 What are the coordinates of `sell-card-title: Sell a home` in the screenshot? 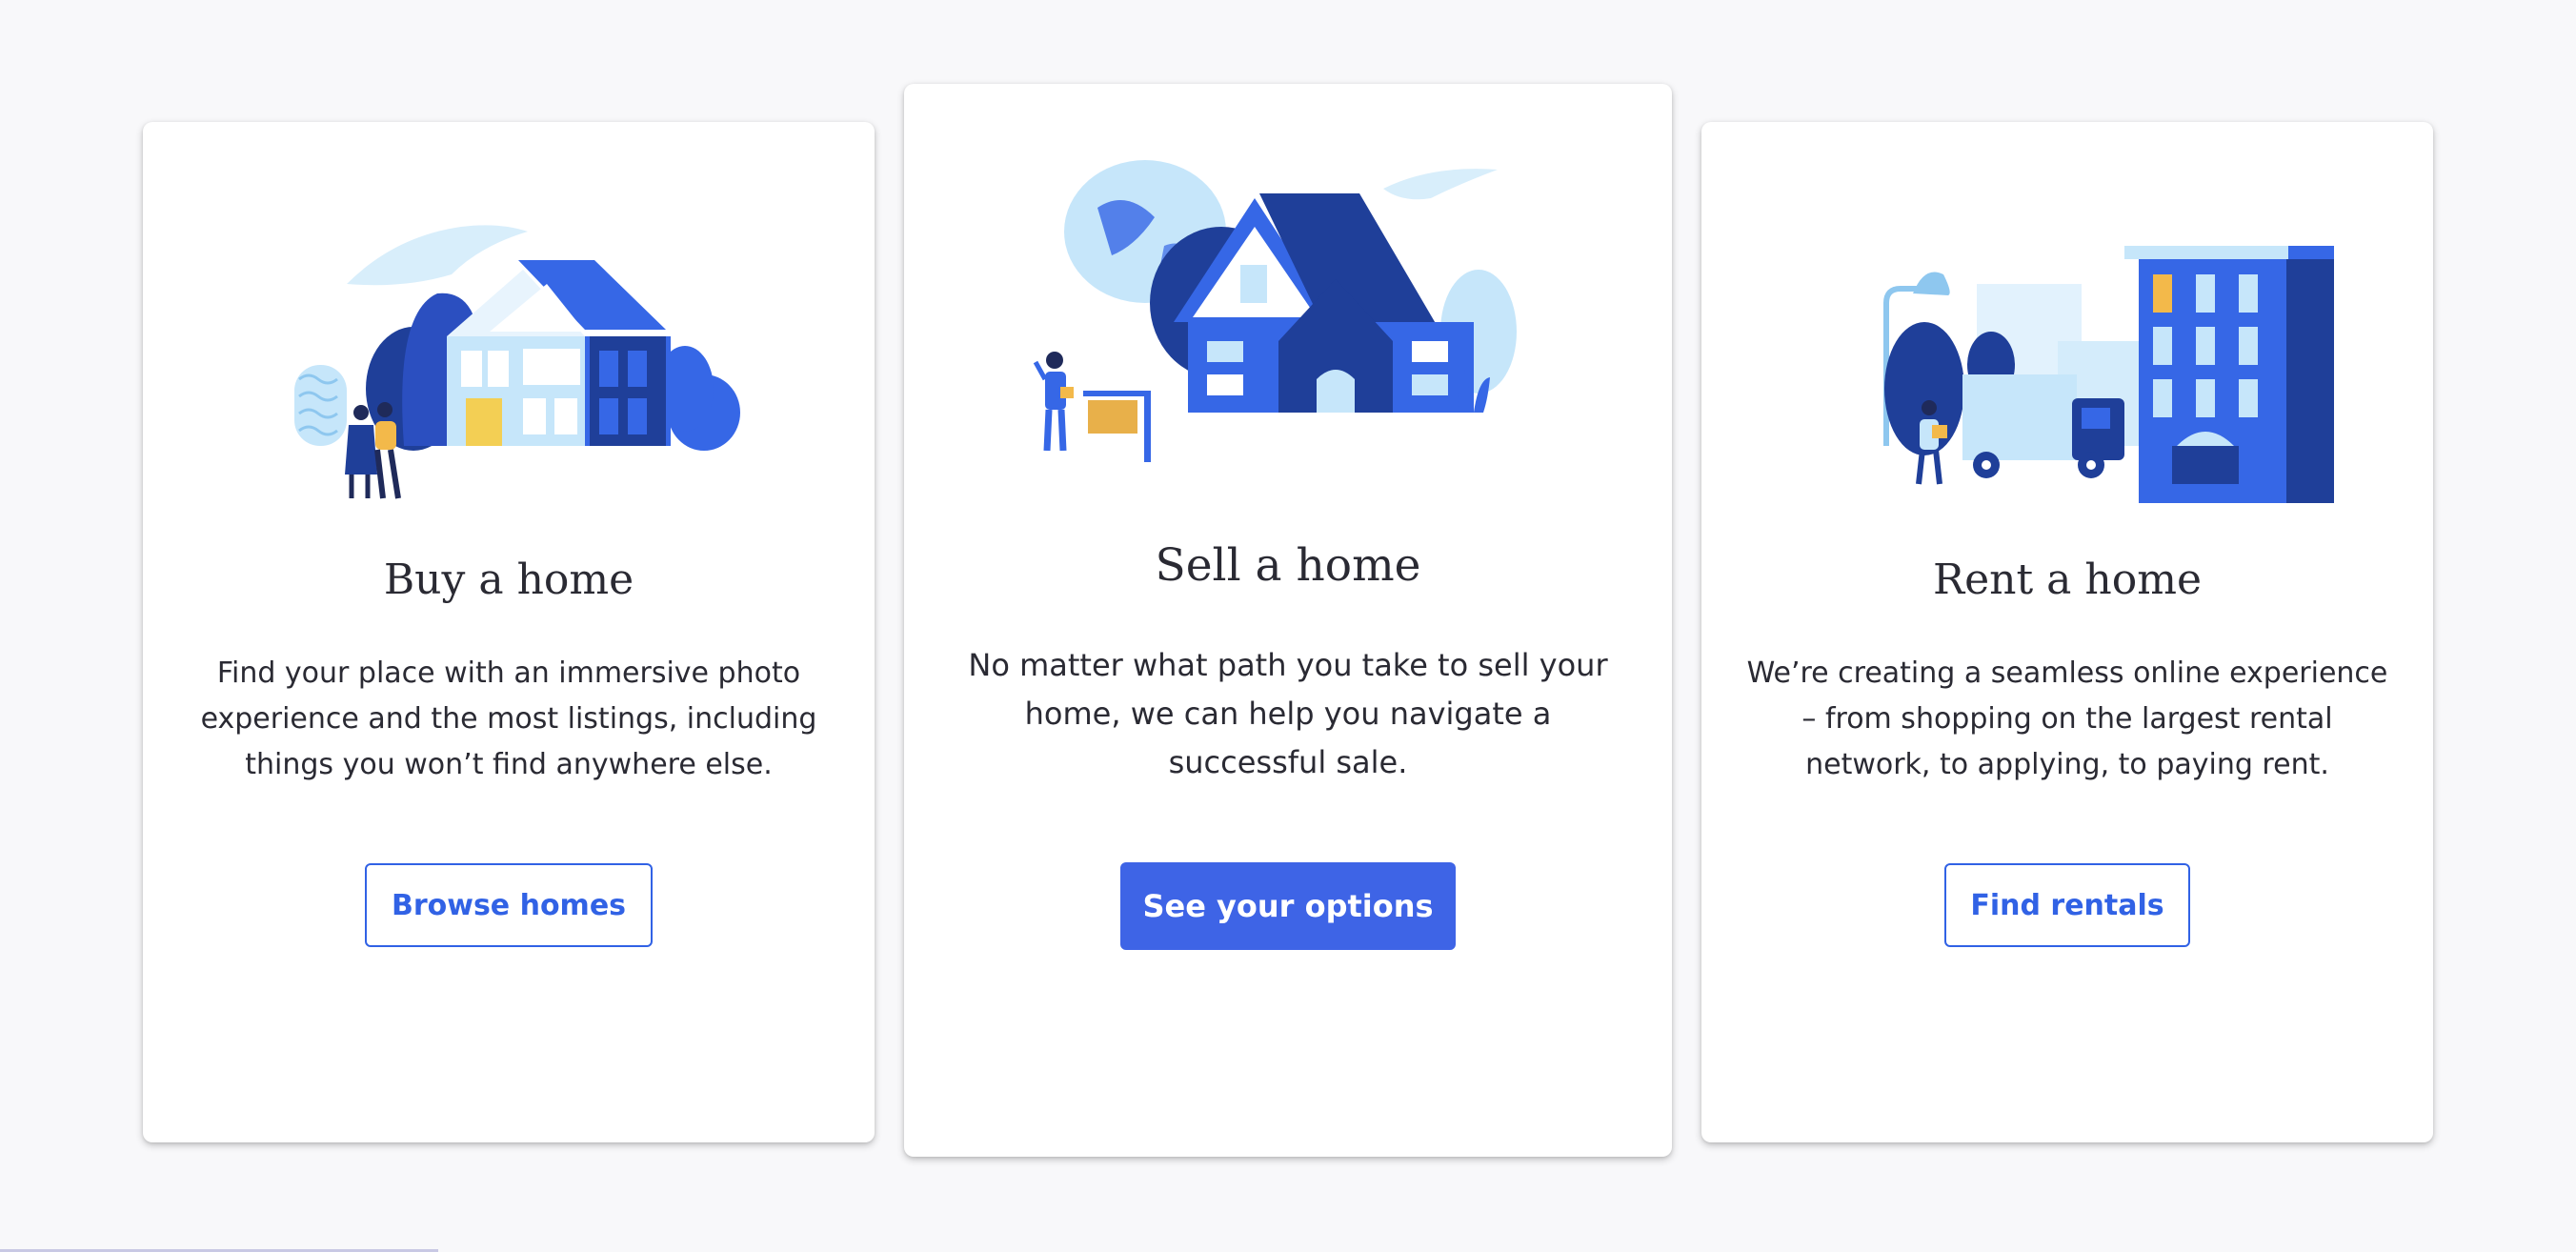 It's located at (1288, 565).